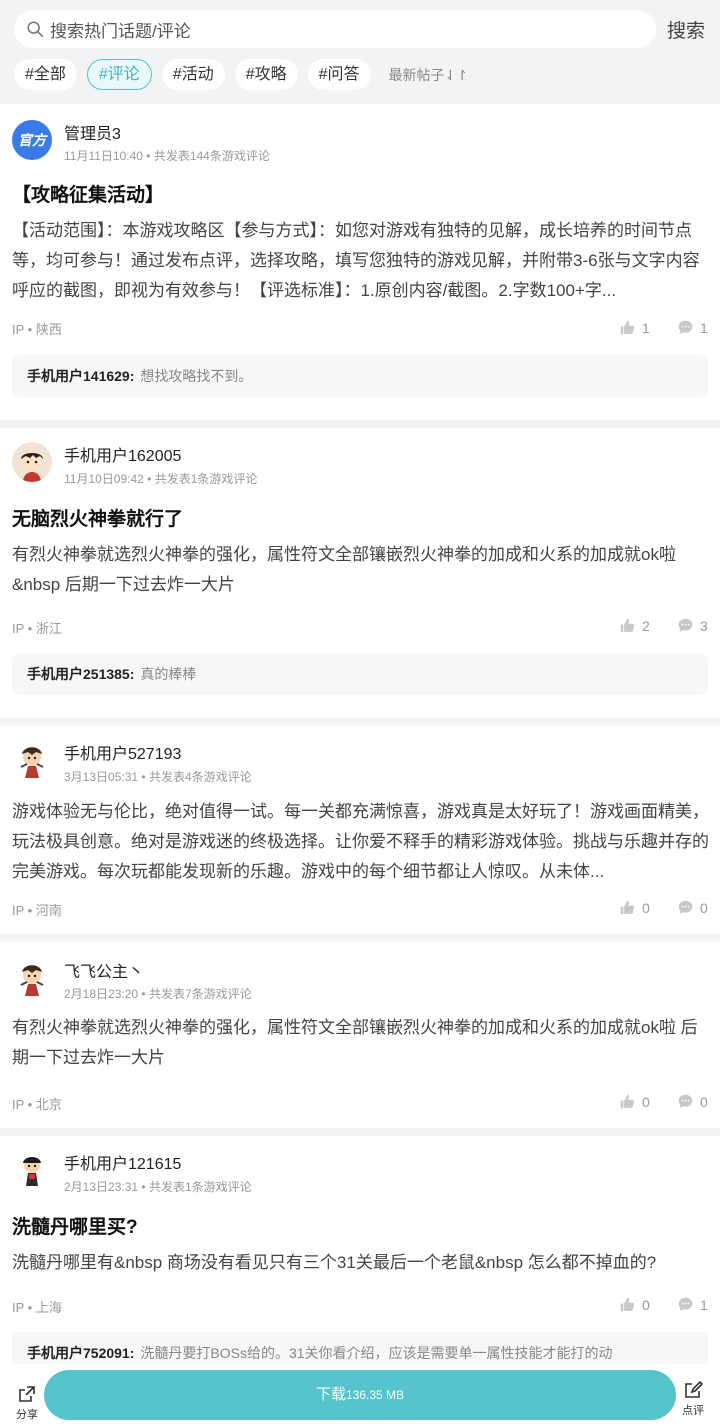  Describe the element at coordinates (158, 777) in the screenshot. I see `post-meta: 3月13日05:31 • 共发表4条游戏评论` at that location.